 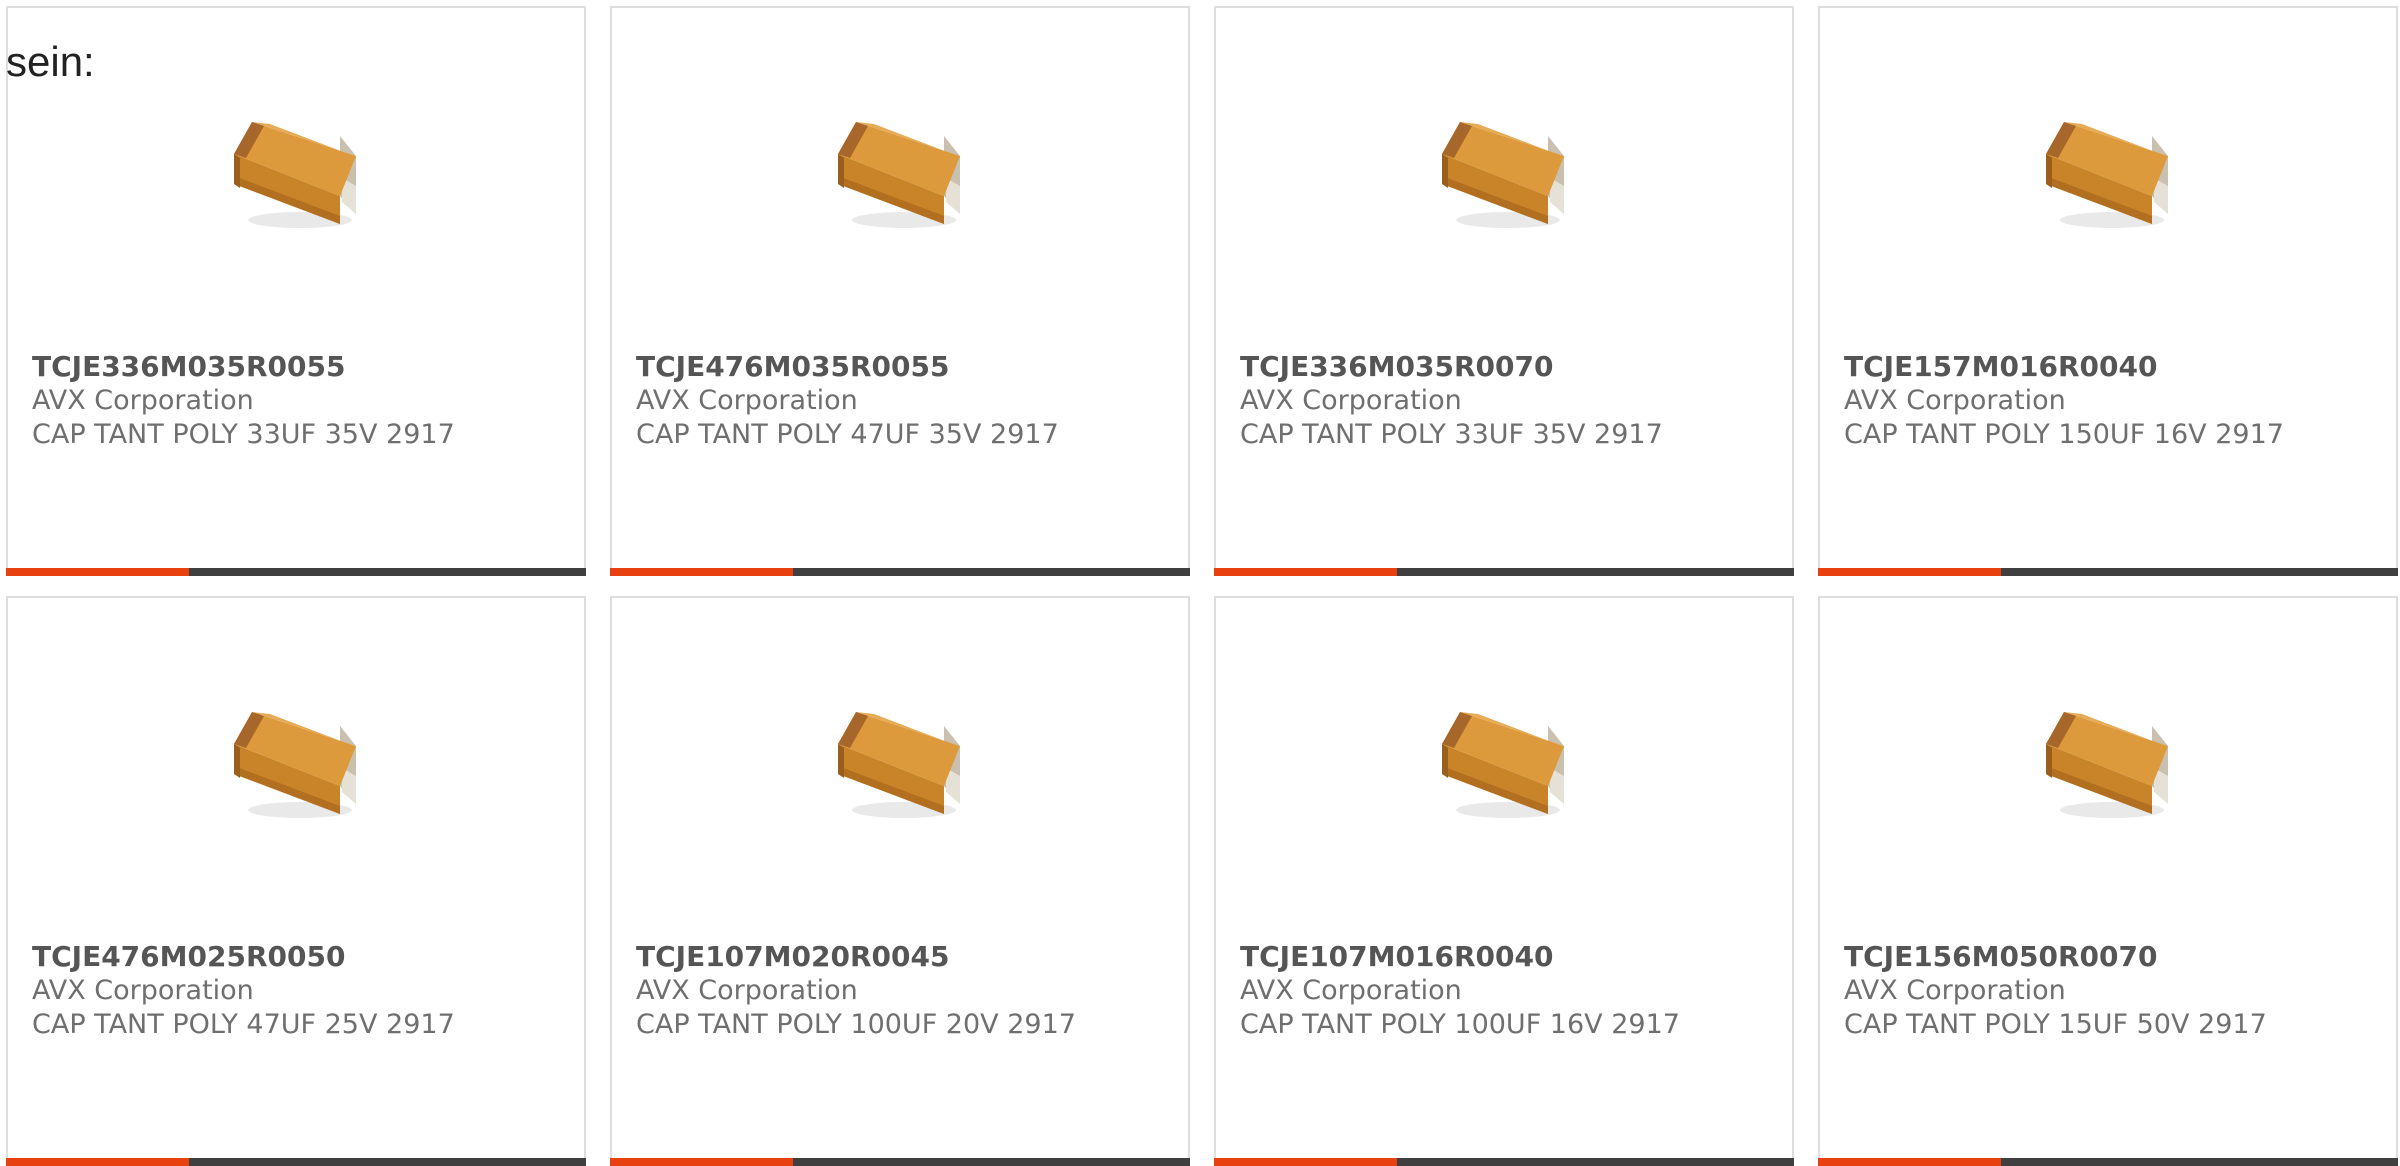 I want to click on intro-text: sein:, so click(x=50, y=61).